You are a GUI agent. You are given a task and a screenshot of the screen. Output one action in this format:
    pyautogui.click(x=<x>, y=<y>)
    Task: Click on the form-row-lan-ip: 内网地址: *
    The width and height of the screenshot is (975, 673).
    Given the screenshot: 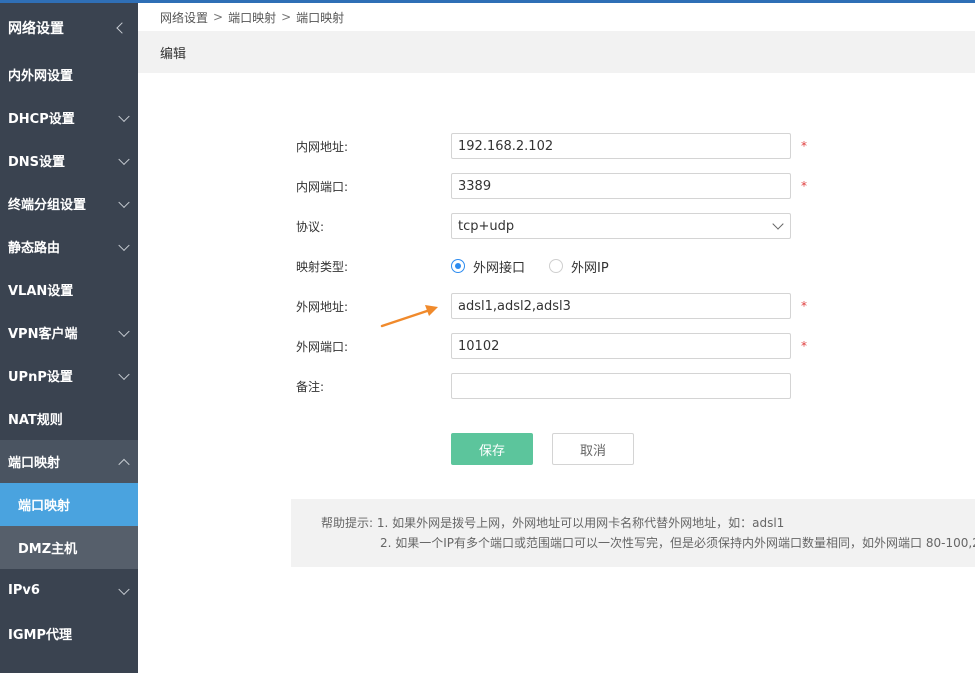 What is the action you would take?
    pyautogui.click(x=551, y=146)
    